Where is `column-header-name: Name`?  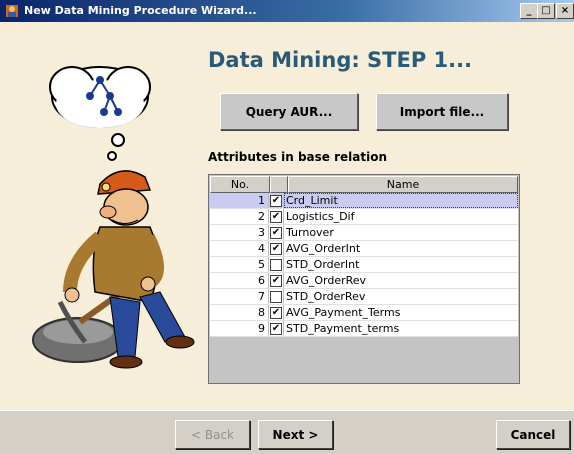 column-header-name: Name is located at coordinates (403, 184).